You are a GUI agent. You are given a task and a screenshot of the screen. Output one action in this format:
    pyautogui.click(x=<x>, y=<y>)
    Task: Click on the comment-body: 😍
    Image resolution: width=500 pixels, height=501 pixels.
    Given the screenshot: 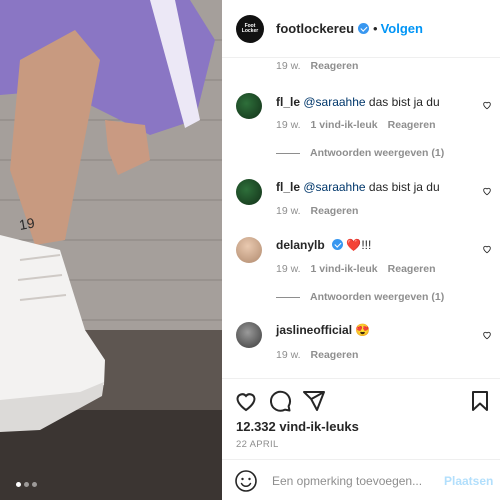 What is the action you would take?
    pyautogui.click(x=363, y=330)
    